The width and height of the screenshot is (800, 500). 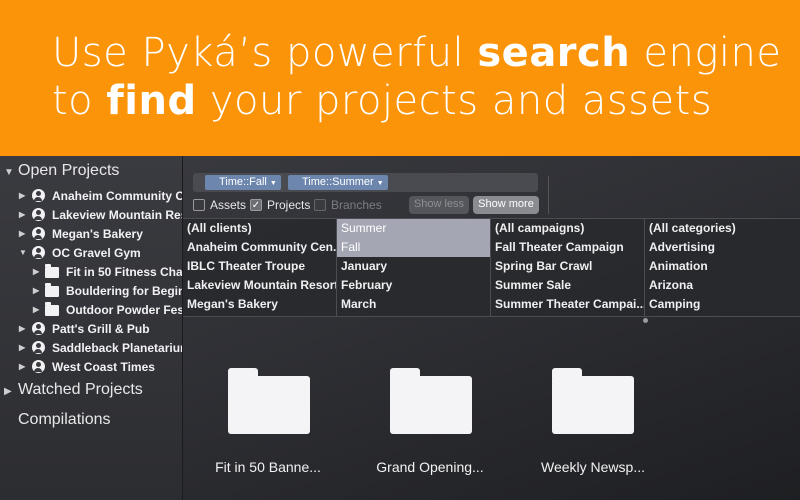 I want to click on sidebar-item-label: Patt's Grill & Pub, so click(x=101, y=328).